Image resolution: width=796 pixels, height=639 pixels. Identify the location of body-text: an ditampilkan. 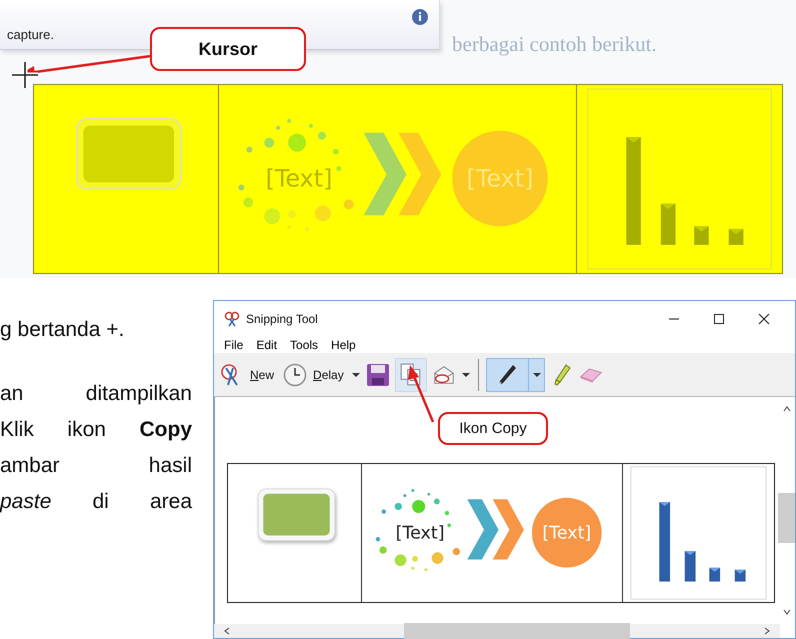
(96, 394).